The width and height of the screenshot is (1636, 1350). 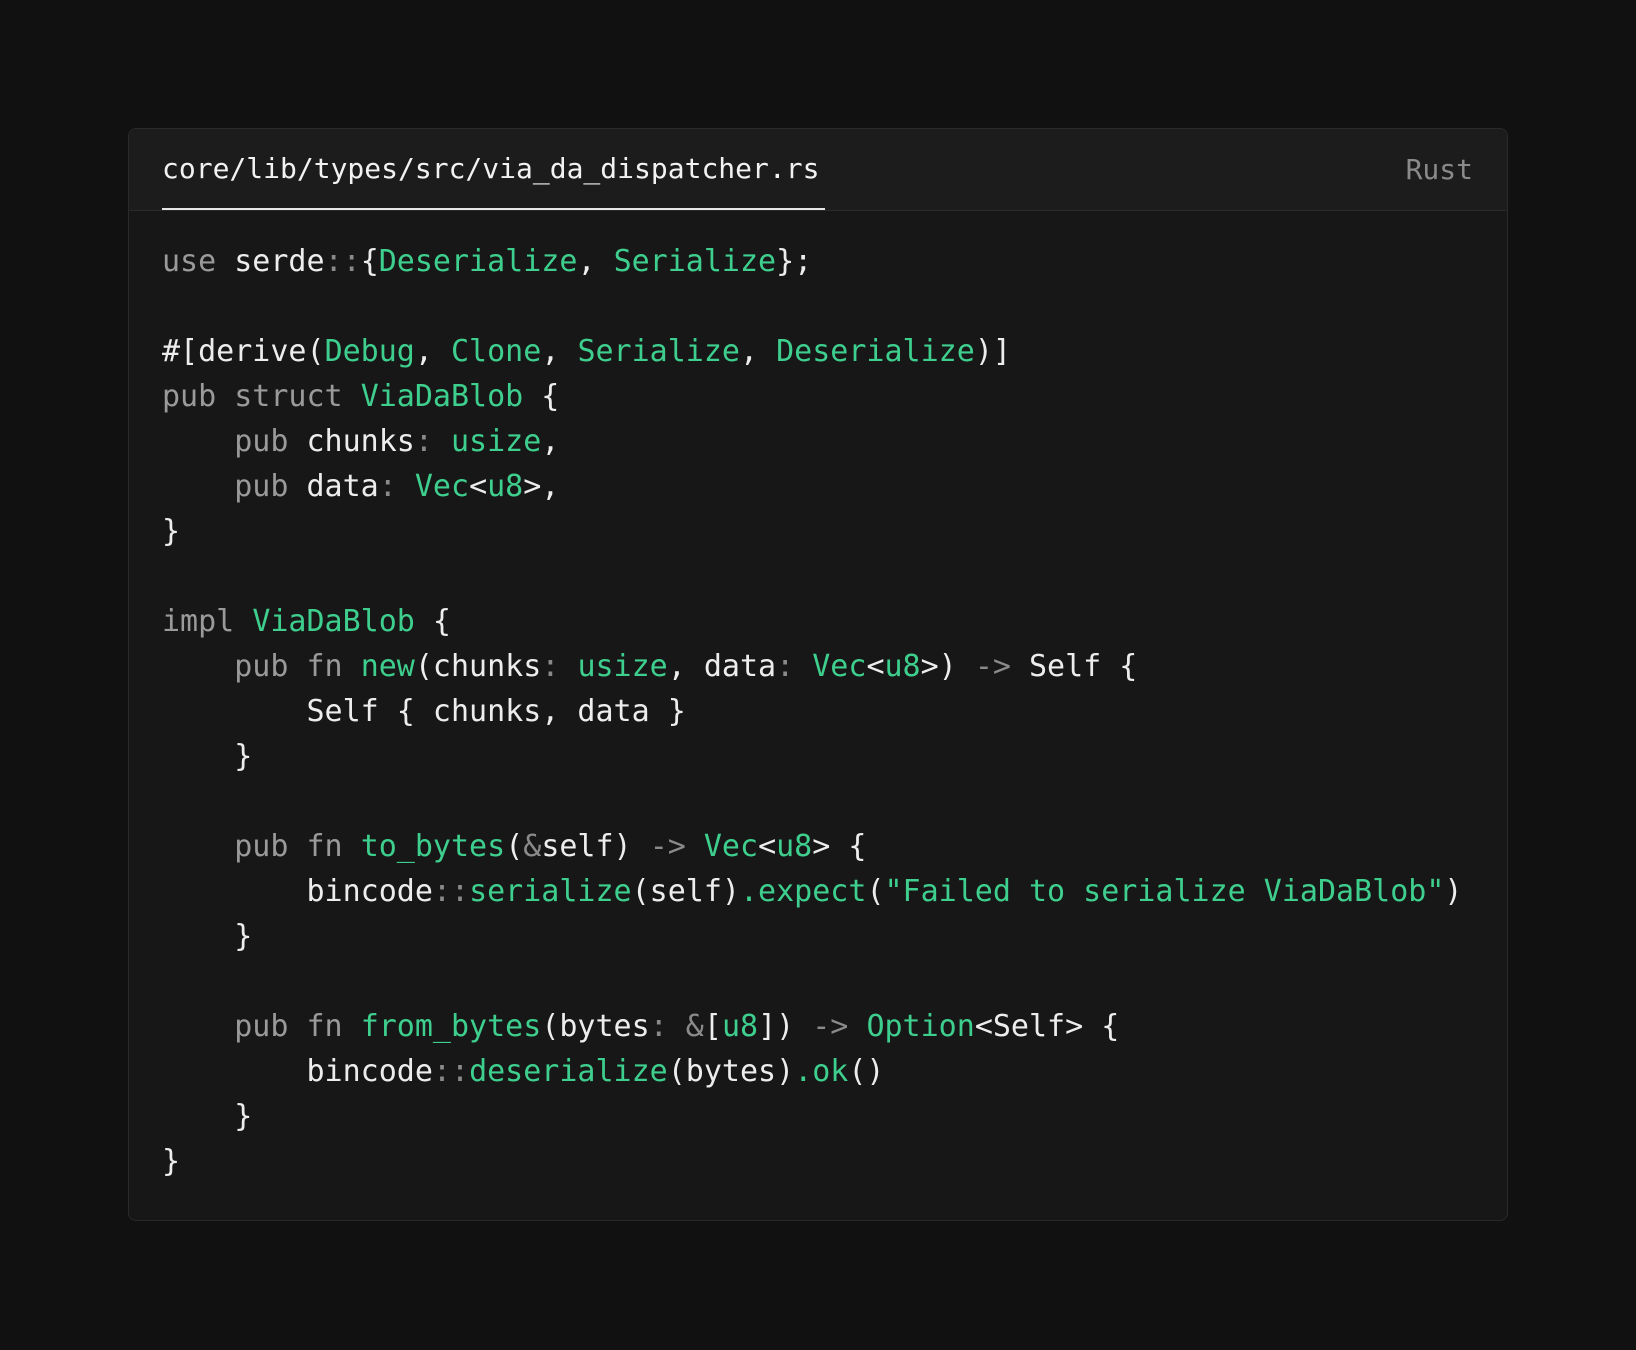 I want to click on code-token: Clone, so click(x=496, y=351).